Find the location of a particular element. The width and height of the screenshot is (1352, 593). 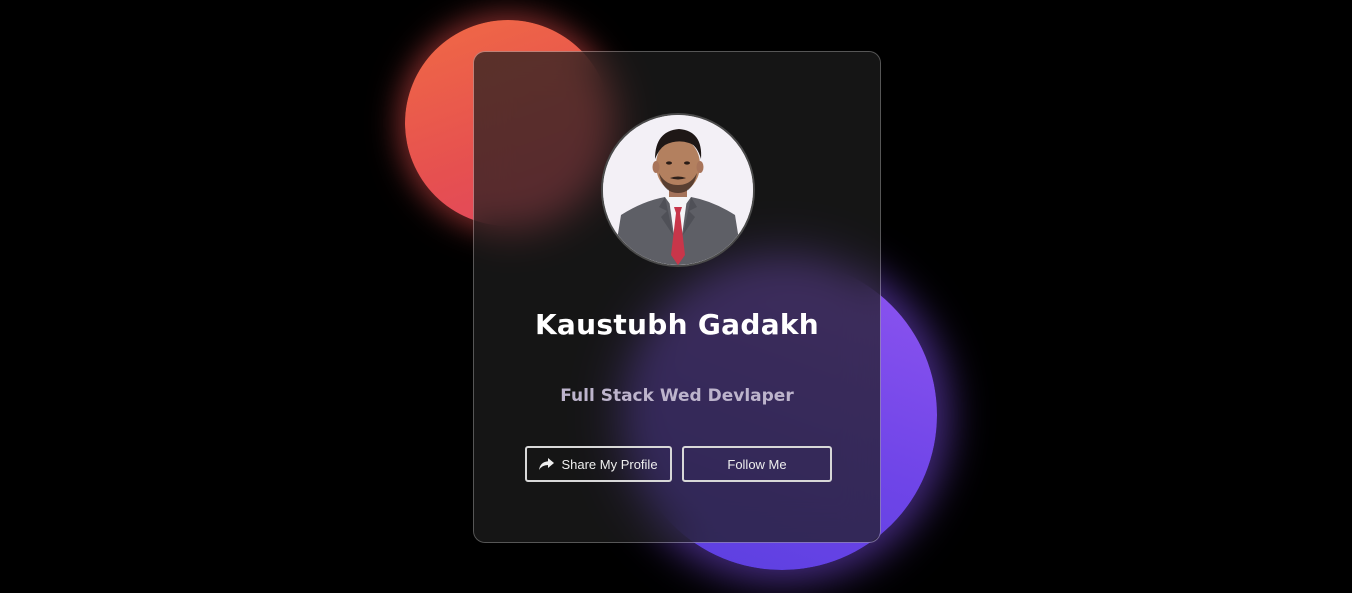

follow-button: Follow Me is located at coordinates (757, 464).